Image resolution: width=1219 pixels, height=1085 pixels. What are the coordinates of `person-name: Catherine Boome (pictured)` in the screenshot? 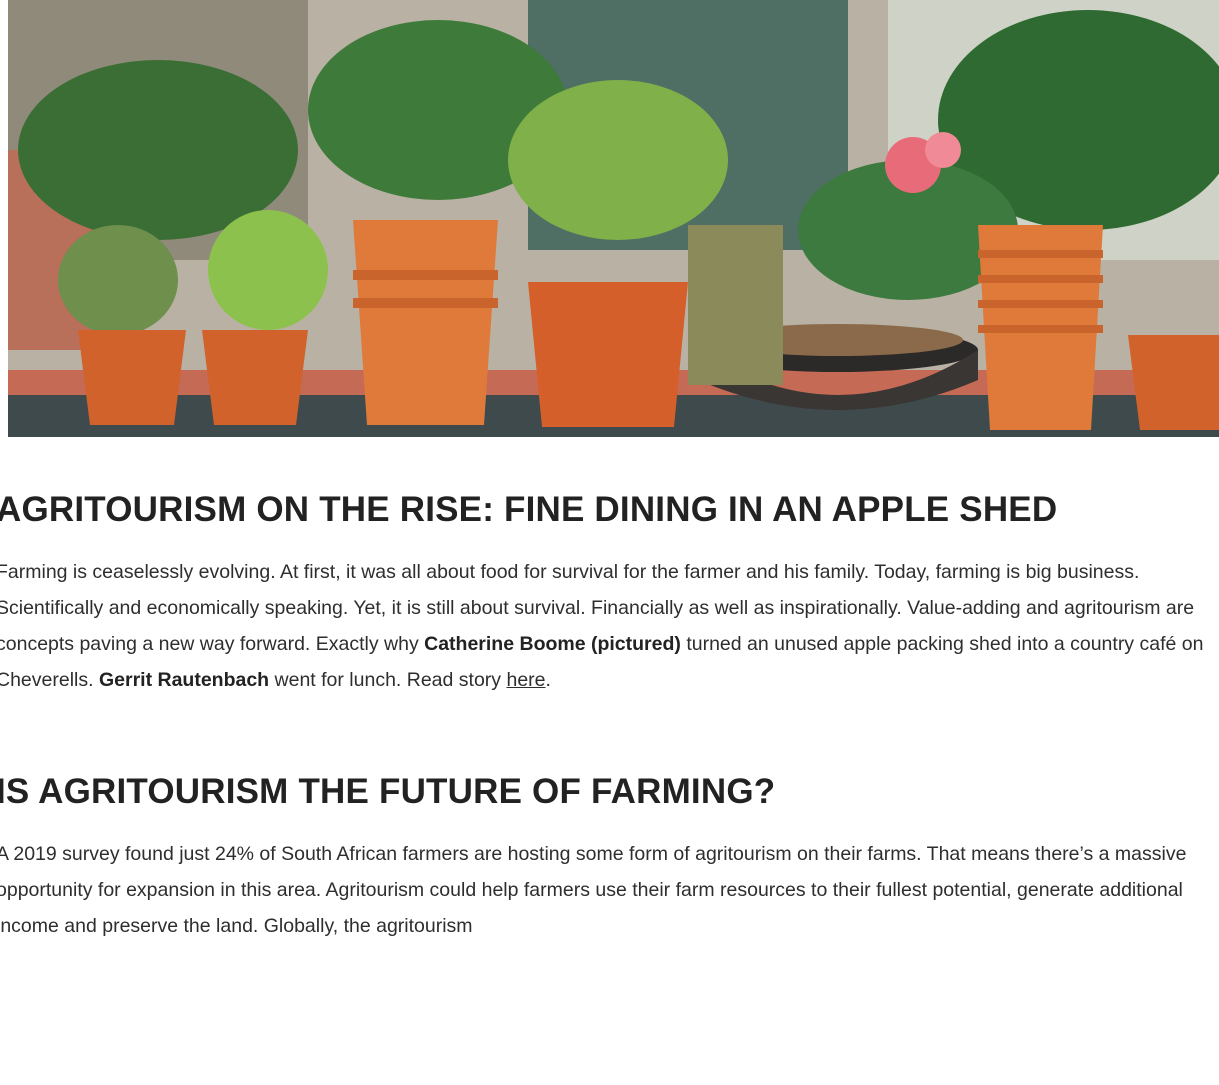 It's located at (552, 644).